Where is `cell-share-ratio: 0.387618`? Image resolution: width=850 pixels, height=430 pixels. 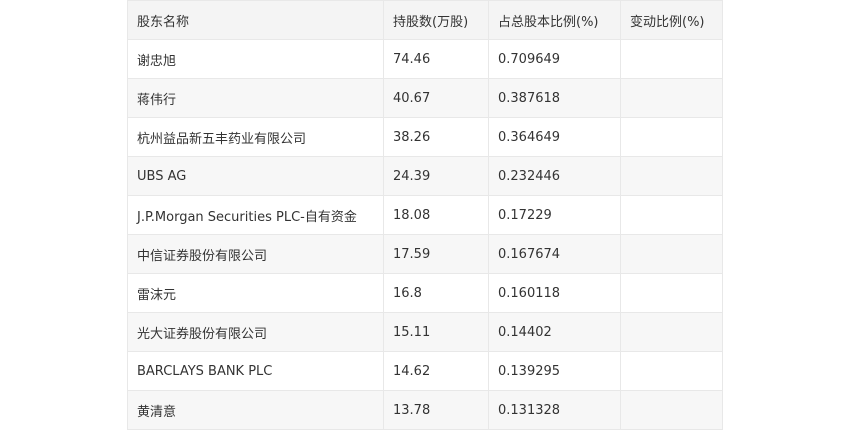 cell-share-ratio: 0.387618 is located at coordinates (554, 98).